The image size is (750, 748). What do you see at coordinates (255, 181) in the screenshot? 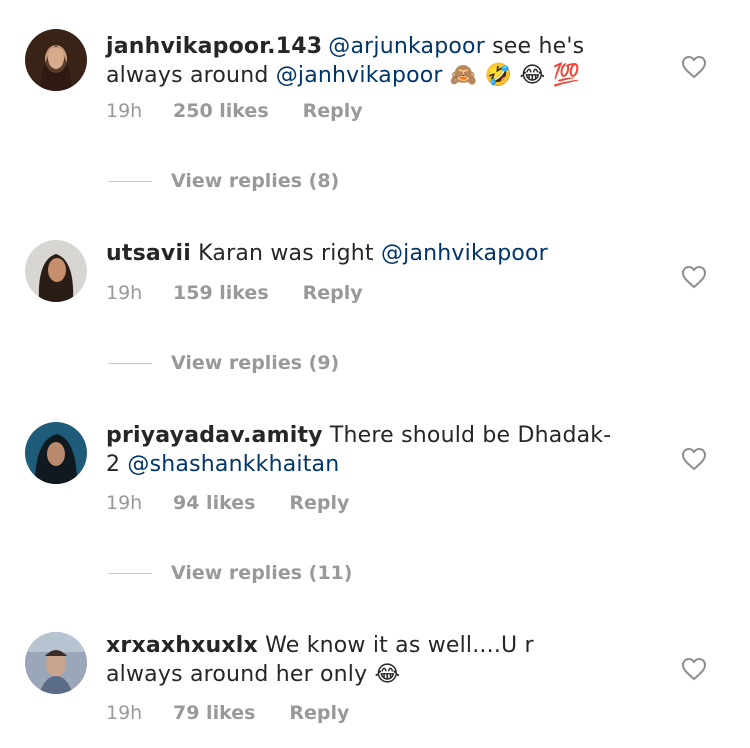
I see `view-replies-label: View replies (8)` at bounding box center [255, 181].